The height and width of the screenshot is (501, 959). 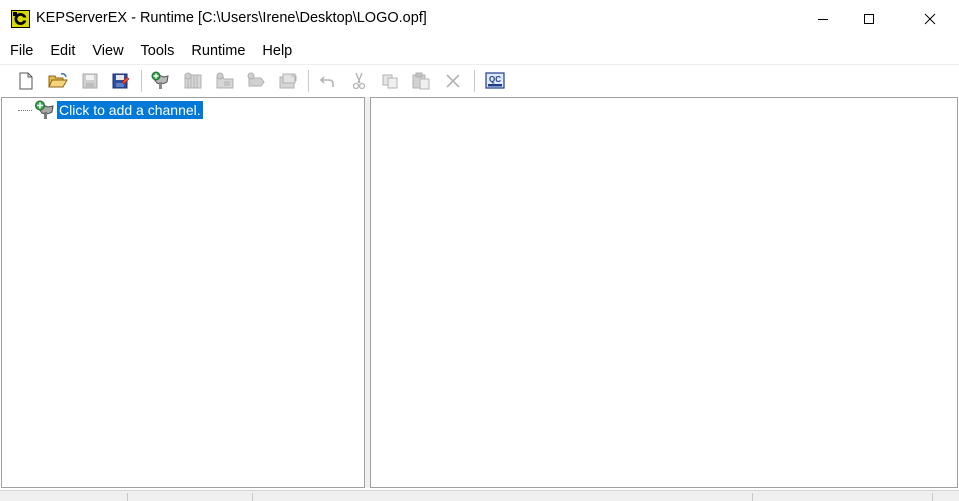 I want to click on toolbar: QC, so click(x=479, y=81).